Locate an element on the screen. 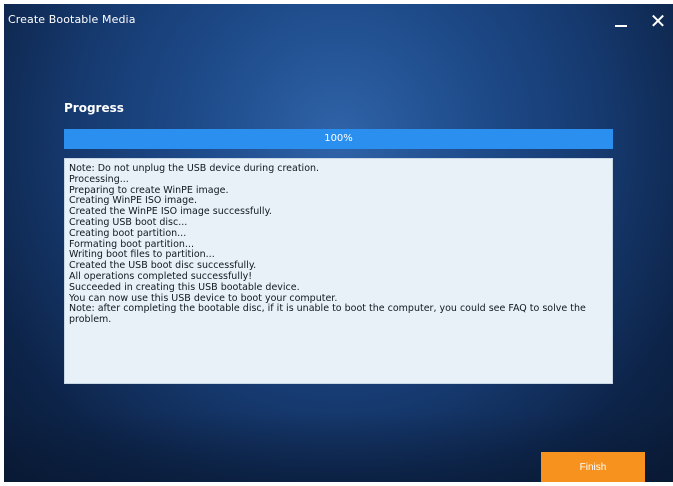 This screenshot has width=673, height=486. close-button: ✕ is located at coordinates (658, 21).